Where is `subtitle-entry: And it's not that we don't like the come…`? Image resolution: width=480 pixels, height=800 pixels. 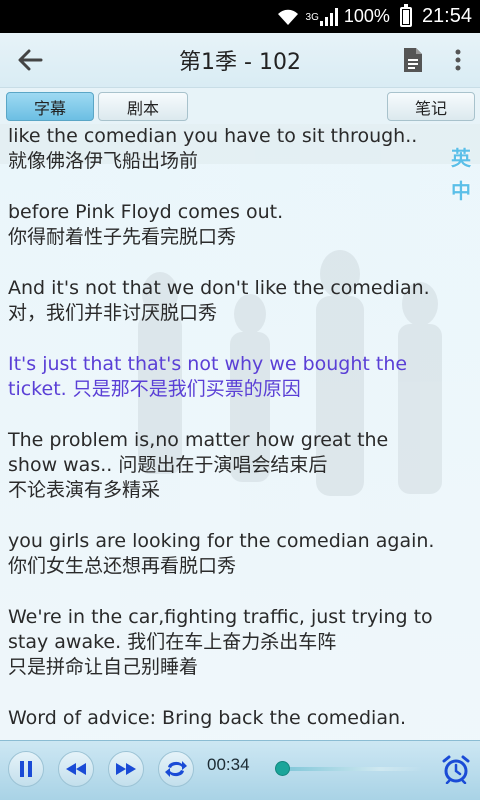
subtitle-entry: And it's not that we don't like the come… is located at coordinates (224, 301).